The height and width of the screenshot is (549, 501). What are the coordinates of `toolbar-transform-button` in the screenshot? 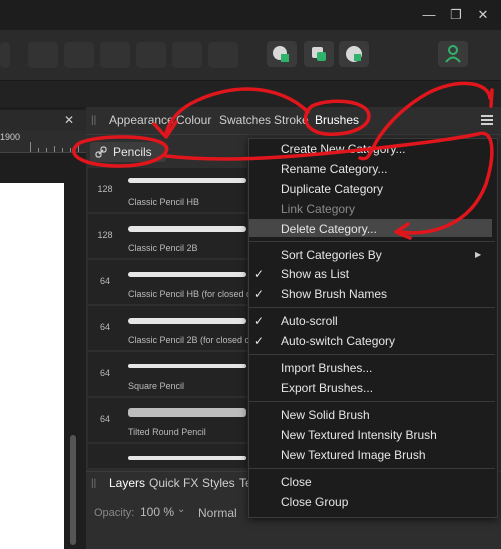 It's located at (79, 55).